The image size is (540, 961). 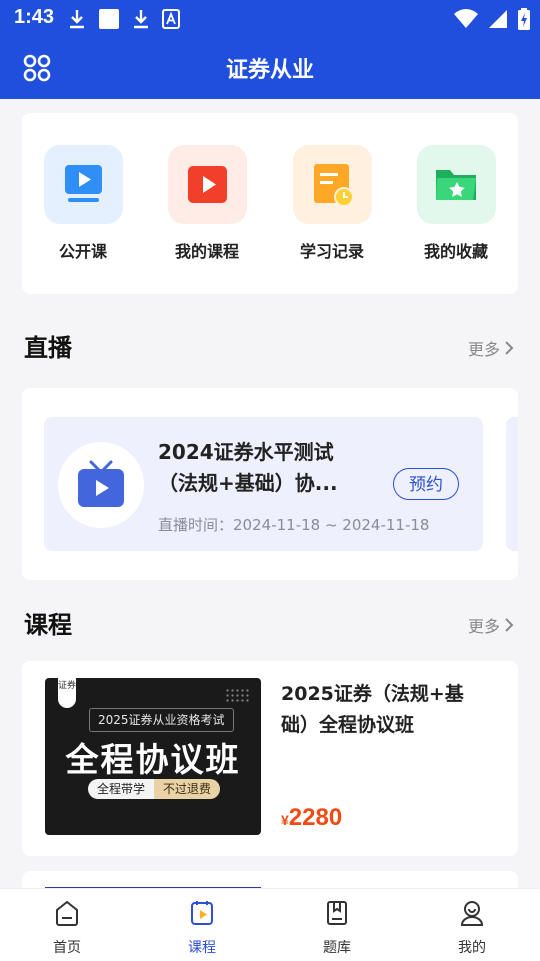 I want to click on thumb-main-title: 全程协议班, so click(x=153, y=759).